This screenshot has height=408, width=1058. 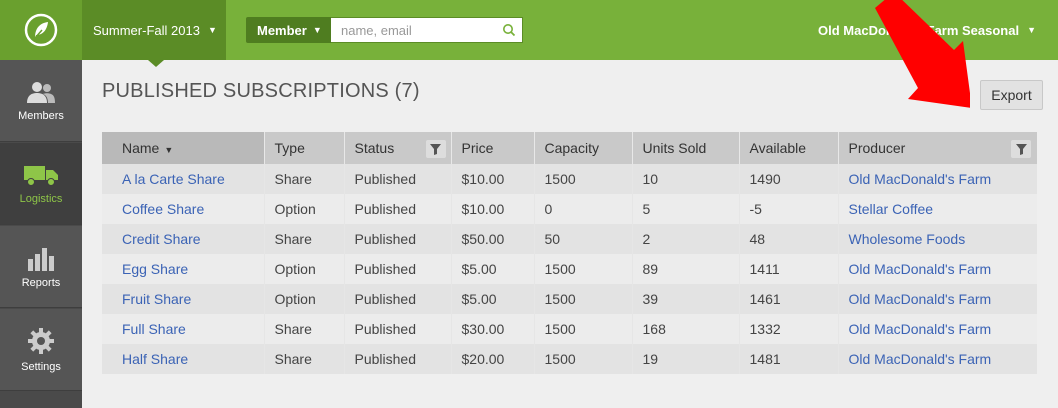 What do you see at coordinates (261, 91) in the screenshot?
I see `page-title: PUBLISHED SUBSCRIPTIONS (7)` at bounding box center [261, 91].